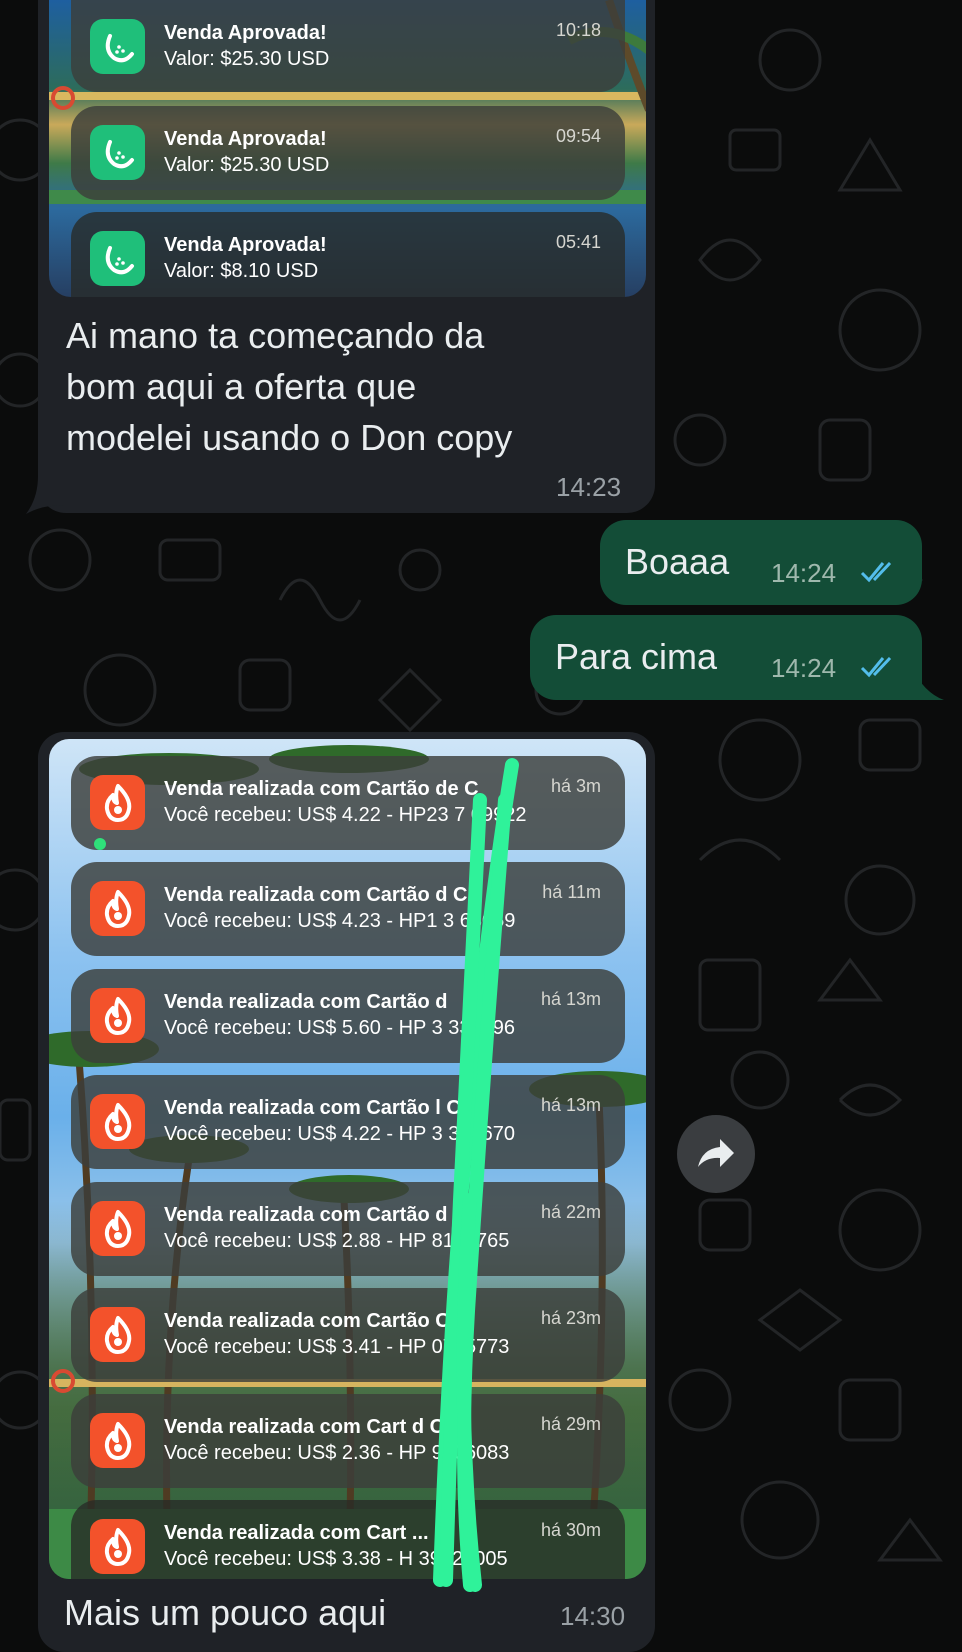 The height and width of the screenshot is (1652, 962). What do you see at coordinates (339, 1028) in the screenshot?
I see `notification-body: Você recebeu: US$ 5.60 - HP 3 337996` at bounding box center [339, 1028].